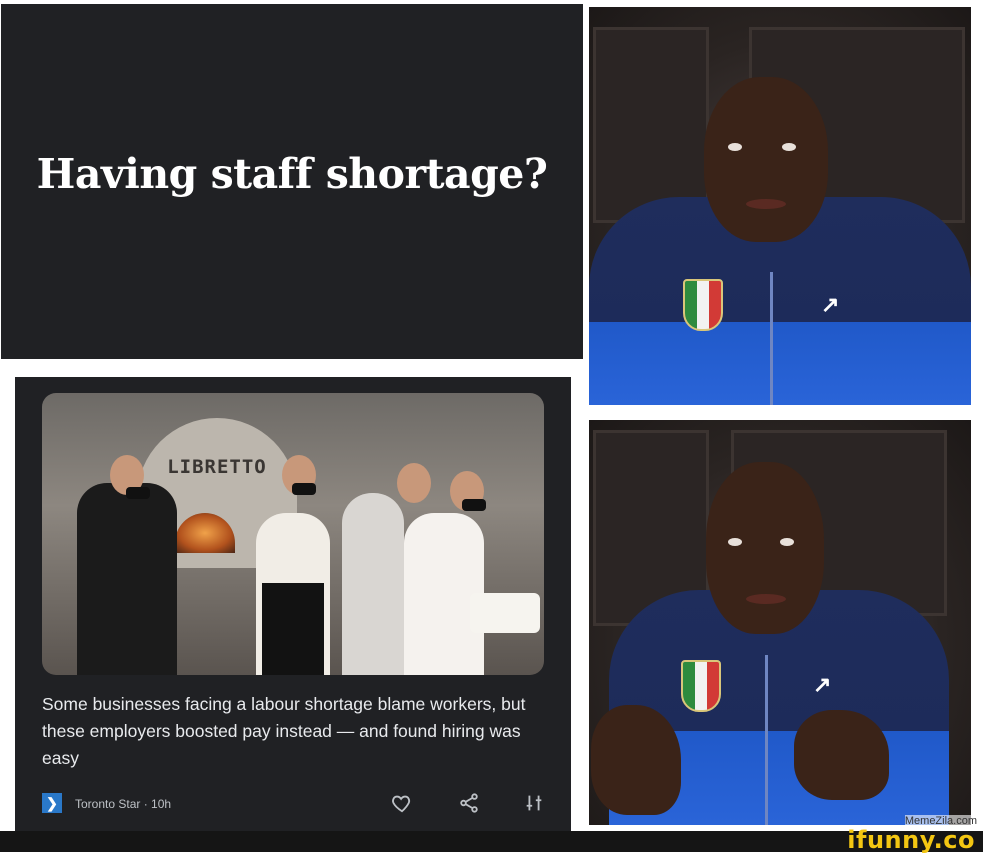 The image size is (983, 854). Describe the element at coordinates (414, 483) in the screenshot. I see `person-head` at that location.